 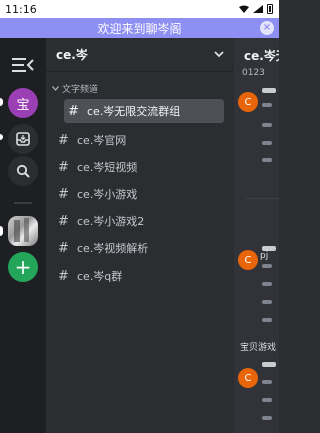 What do you see at coordinates (107, 194) in the screenshot?
I see `channel-label: ce.岑小游戏` at bounding box center [107, 194].